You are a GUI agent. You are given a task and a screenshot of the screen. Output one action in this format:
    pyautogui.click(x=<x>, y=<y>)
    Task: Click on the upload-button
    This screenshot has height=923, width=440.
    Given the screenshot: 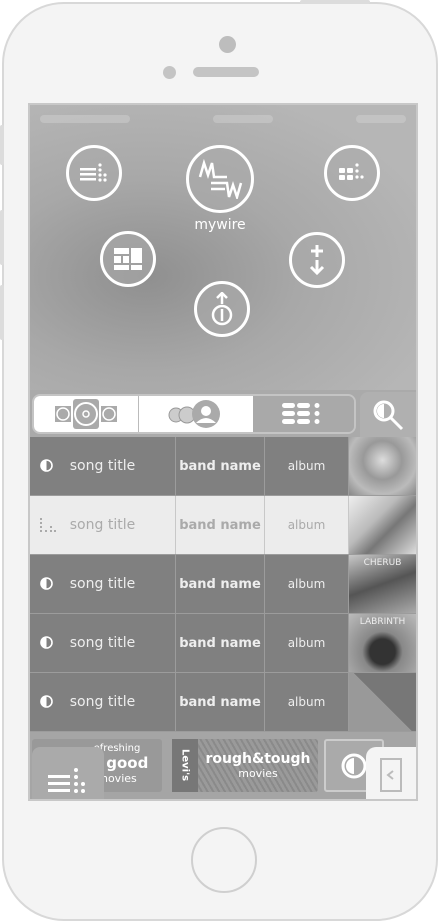 What is the action you would take?
    pyautogui.click(x=222, y=309)
    